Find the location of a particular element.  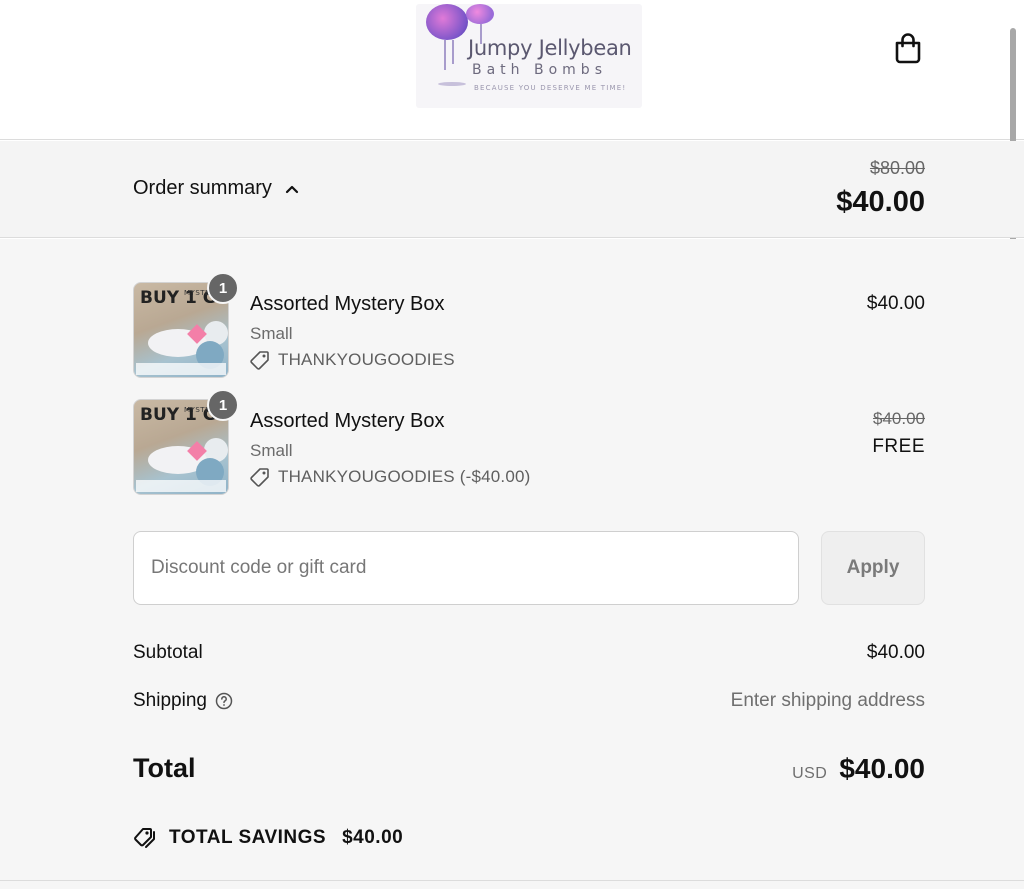

total-amount-group: USD $40.00 is located at coordinates (858, 769).